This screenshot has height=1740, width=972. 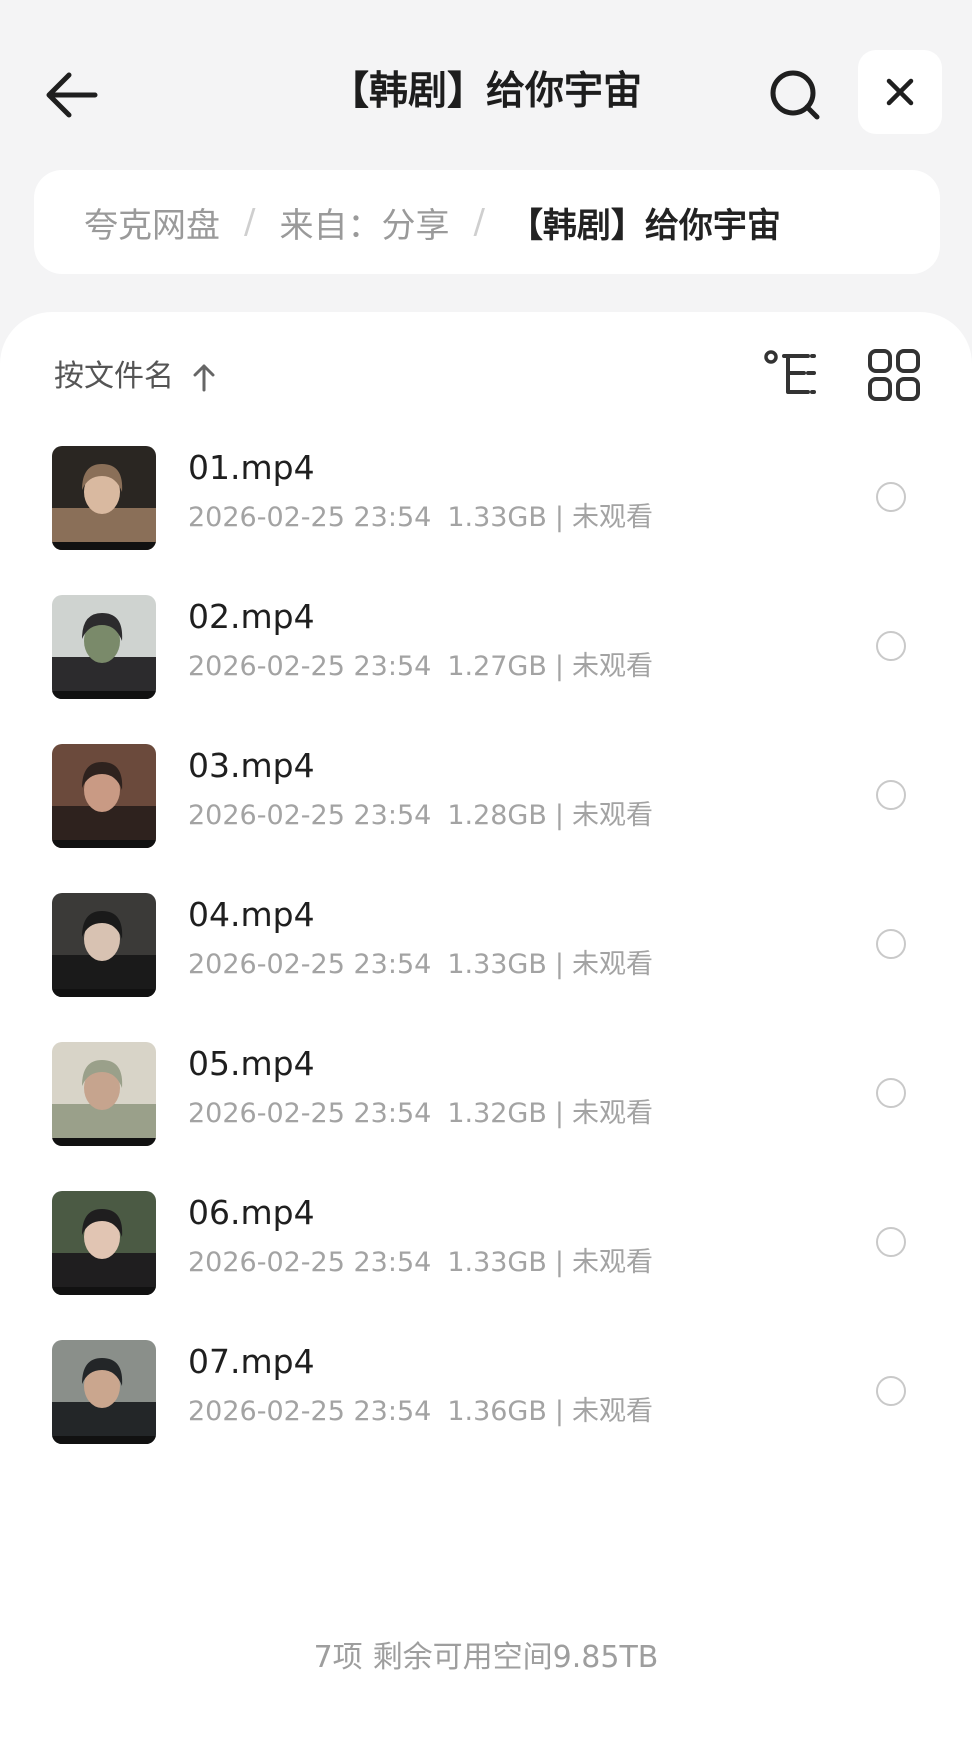 I want to click on folder-tree-icon, so click(x=790, y=372).